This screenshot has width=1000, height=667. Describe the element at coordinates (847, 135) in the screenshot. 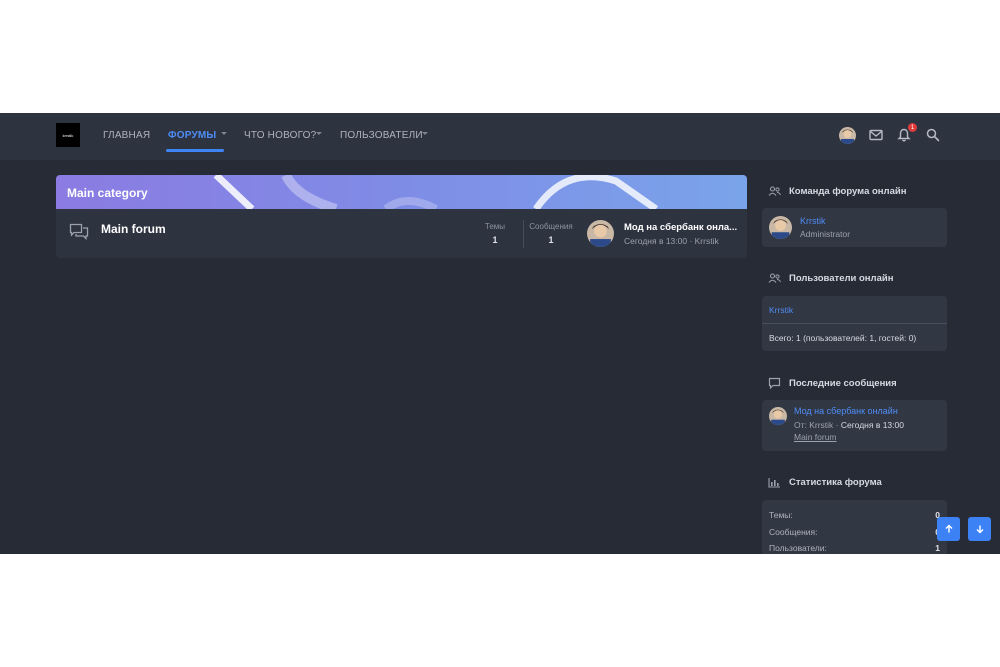

I see `account-avatar` at that location.